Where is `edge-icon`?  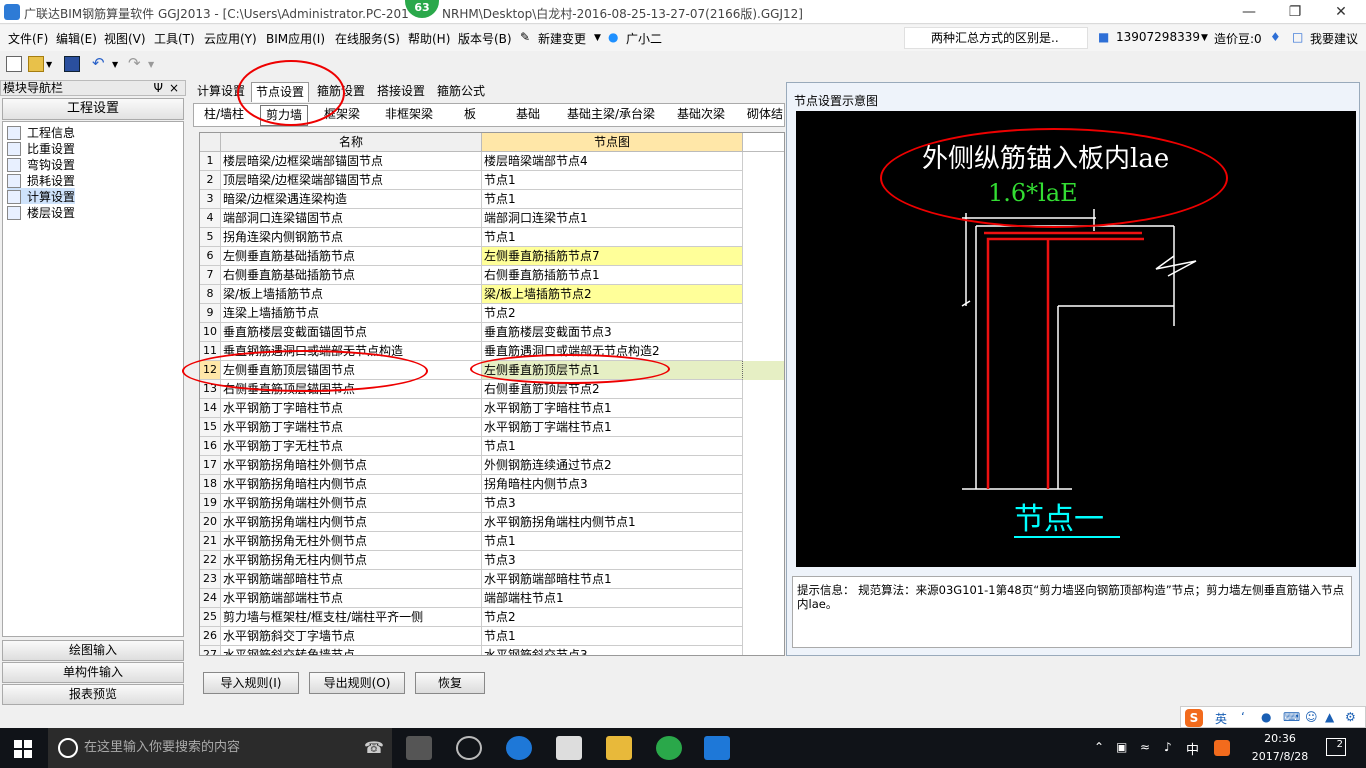
edge-icon is located at coordinates (519, 748).